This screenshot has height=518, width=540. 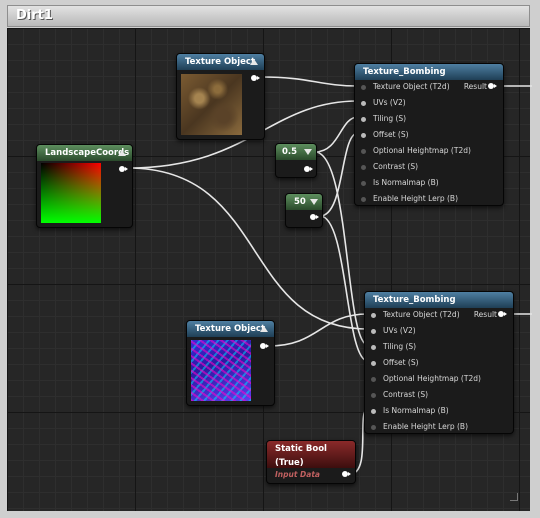 I want to click on texture-object-node-2: Texture Object, so click(x=230, y=363).